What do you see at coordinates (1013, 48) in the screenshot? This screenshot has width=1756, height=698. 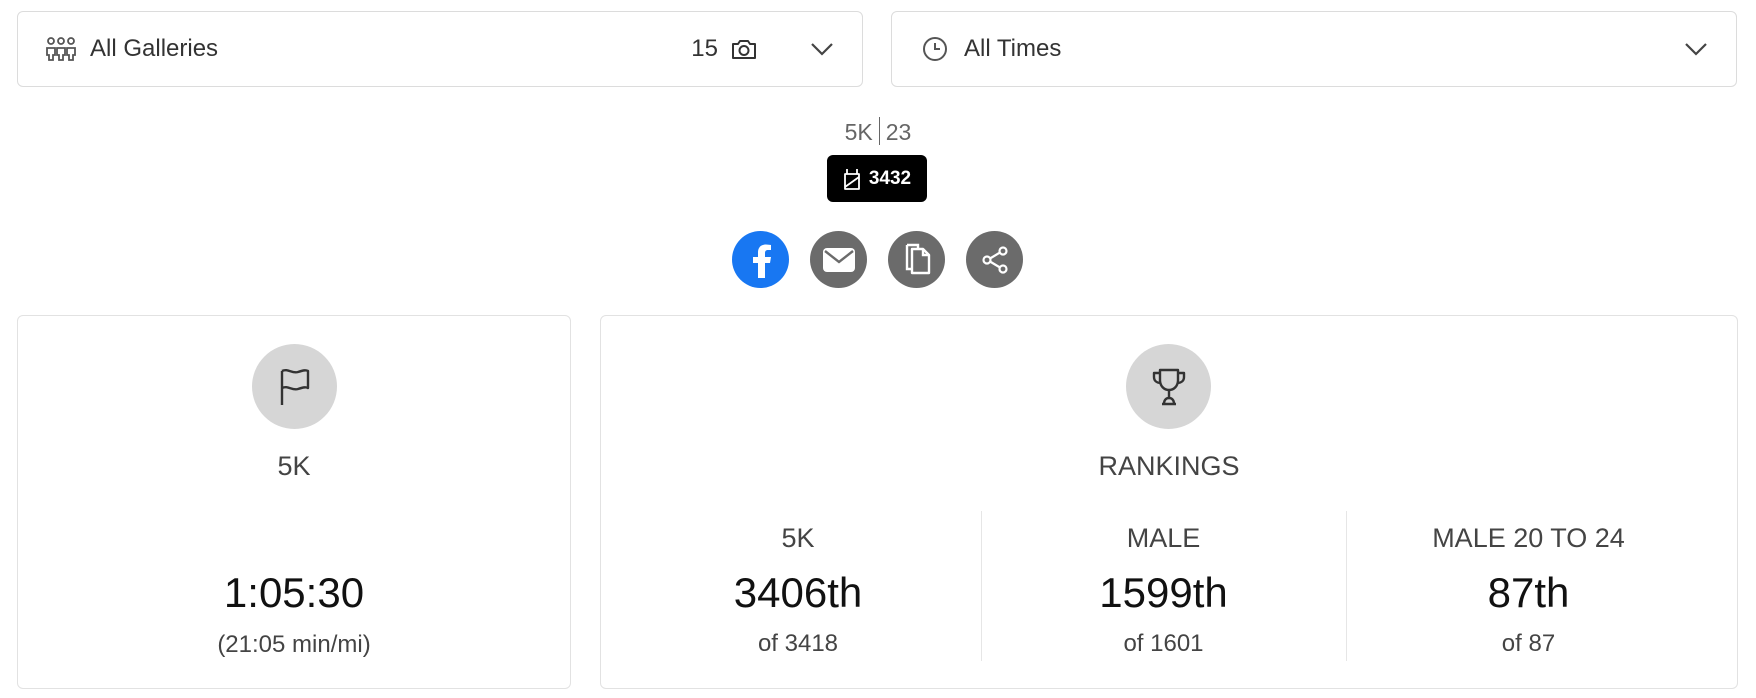 I see `times-label: All Times` at bounding box center [1013, 48].